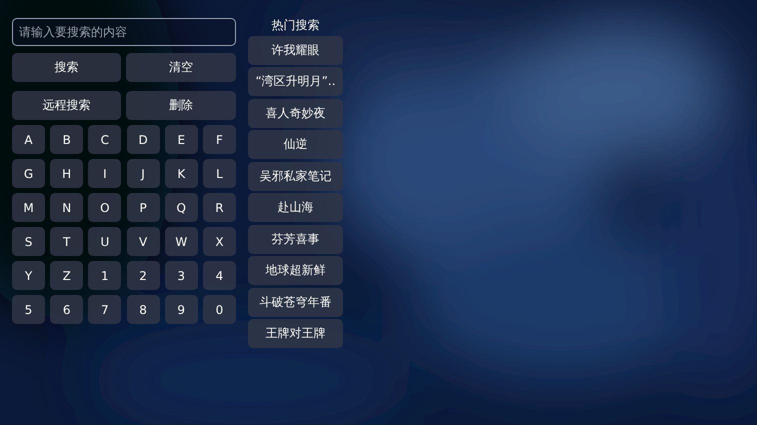 This screenshot has width=757, height=425. What do you see at coordinates (219, 139) in the screenshot?
I see `key-button: F` at bounding box center [219, 139].